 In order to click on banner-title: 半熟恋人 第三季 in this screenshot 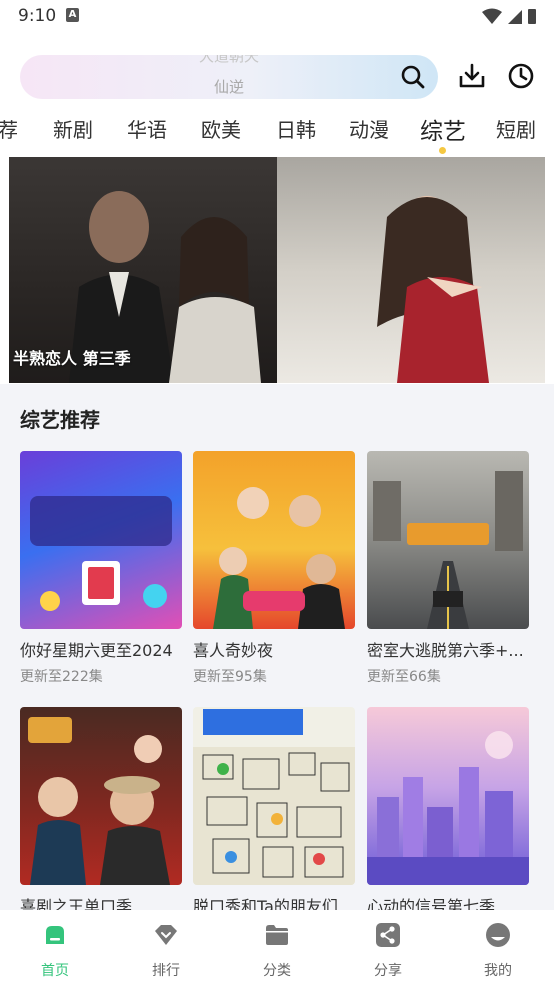, I will do `click(72, 358)`.